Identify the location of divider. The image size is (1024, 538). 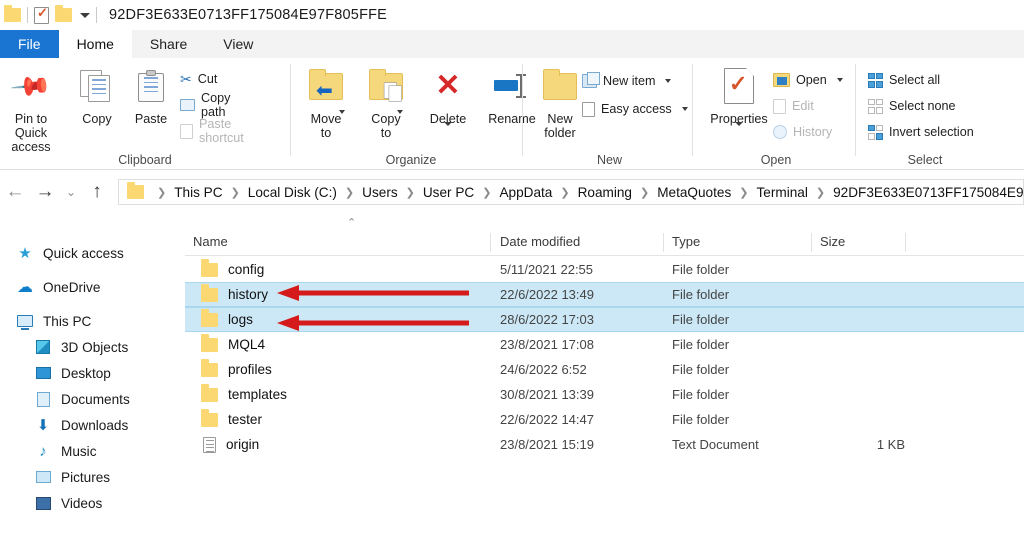
(96, 15).